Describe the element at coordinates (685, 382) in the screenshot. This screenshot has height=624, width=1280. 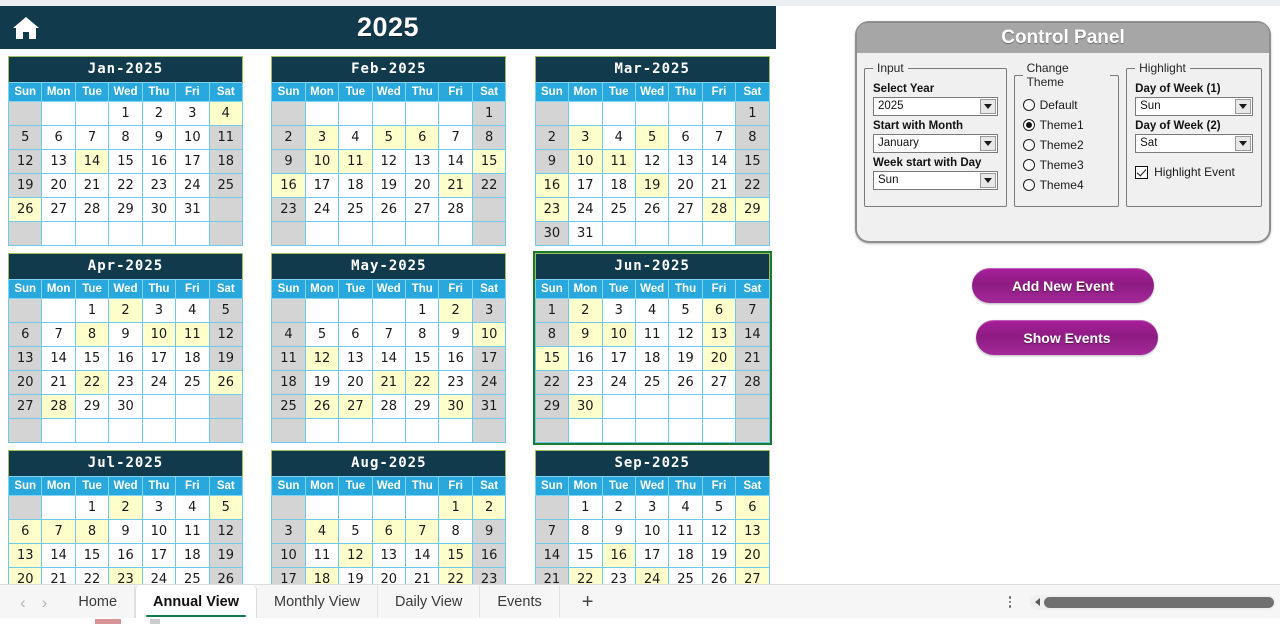
I see `calendar-day-cell: 26` at that location.